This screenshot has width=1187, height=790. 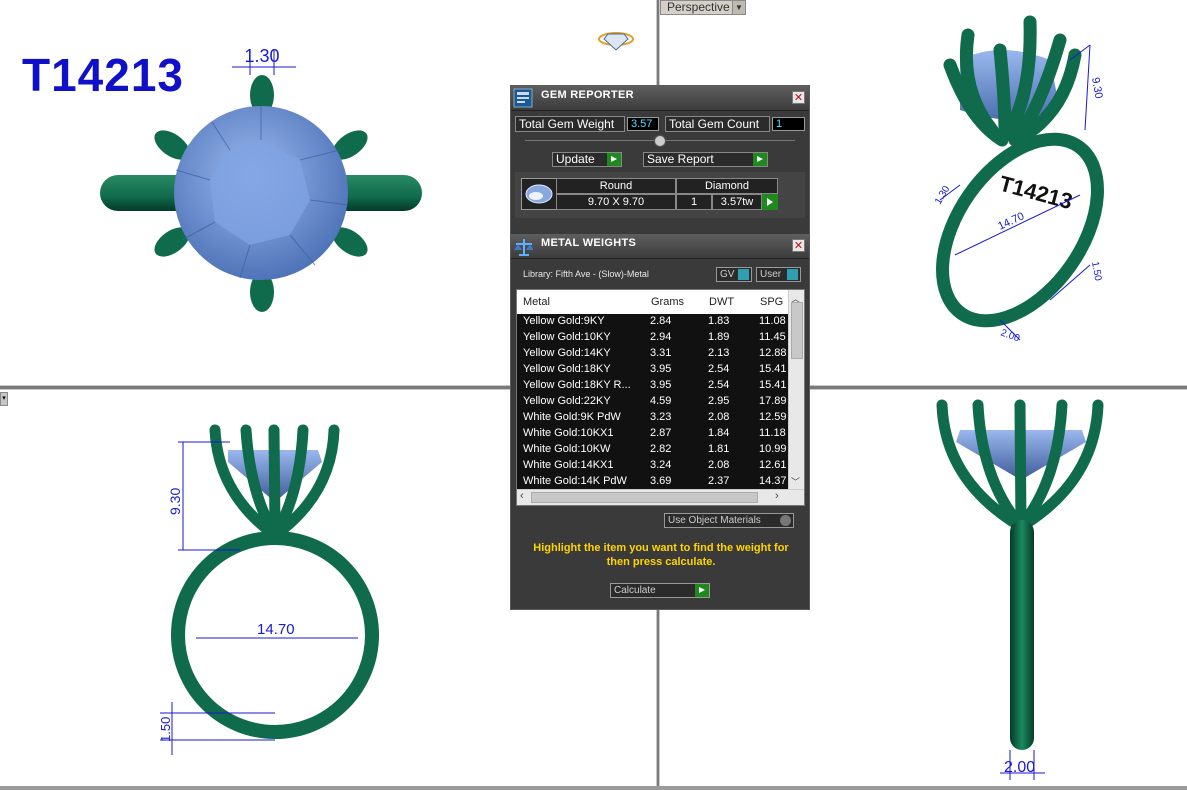 I want to click on cell-dwt: 2.37, so click(x=719, y=481).